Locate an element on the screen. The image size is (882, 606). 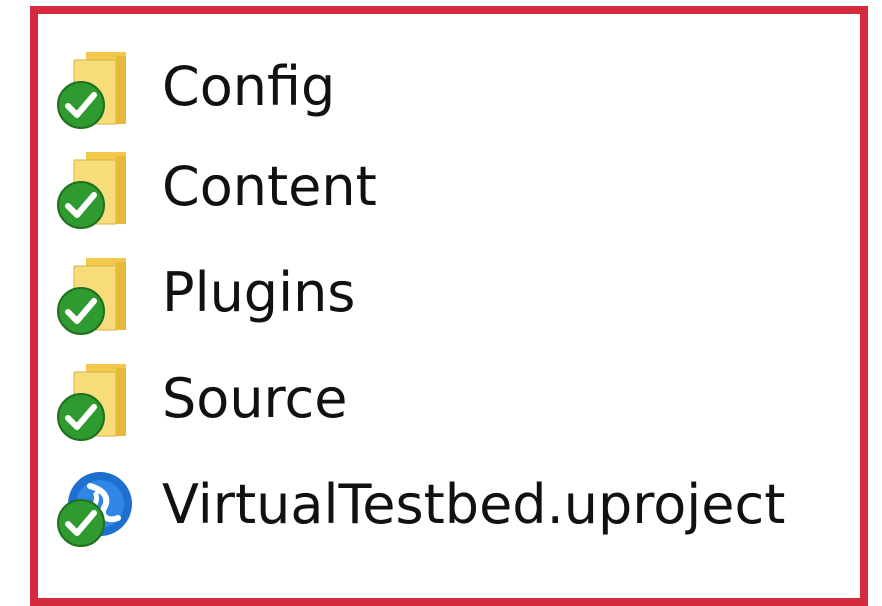
list-item-content: Content is located at coordinates (420, 187).